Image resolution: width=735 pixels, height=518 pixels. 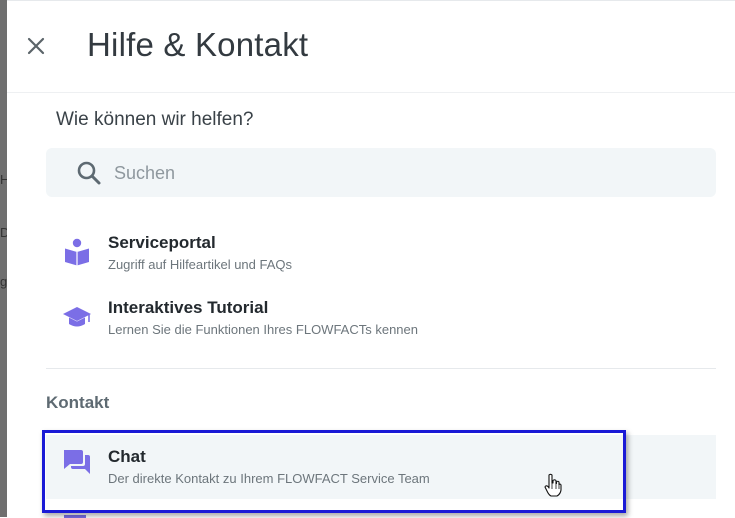 I want to click on search-box, so click(x=381, y=172).